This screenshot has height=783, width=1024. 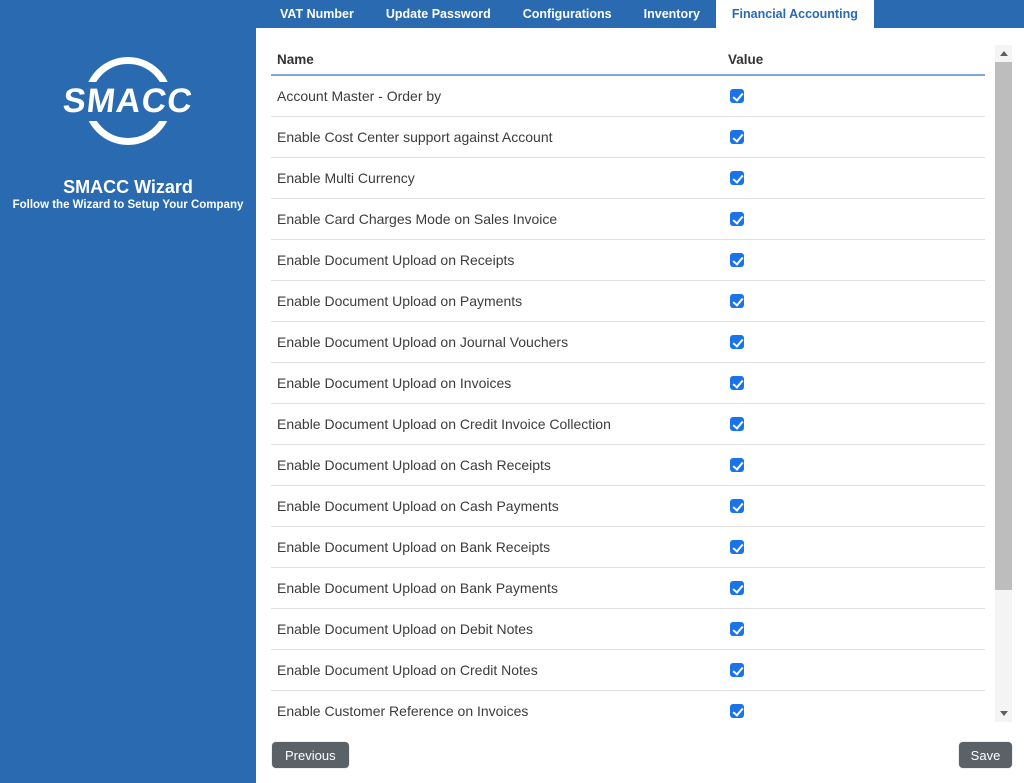 What do you see at coordinates (346, 178) in the screenshot?
I see `setting-label: Enable Multi Currency` at bounding box center [346, 178].